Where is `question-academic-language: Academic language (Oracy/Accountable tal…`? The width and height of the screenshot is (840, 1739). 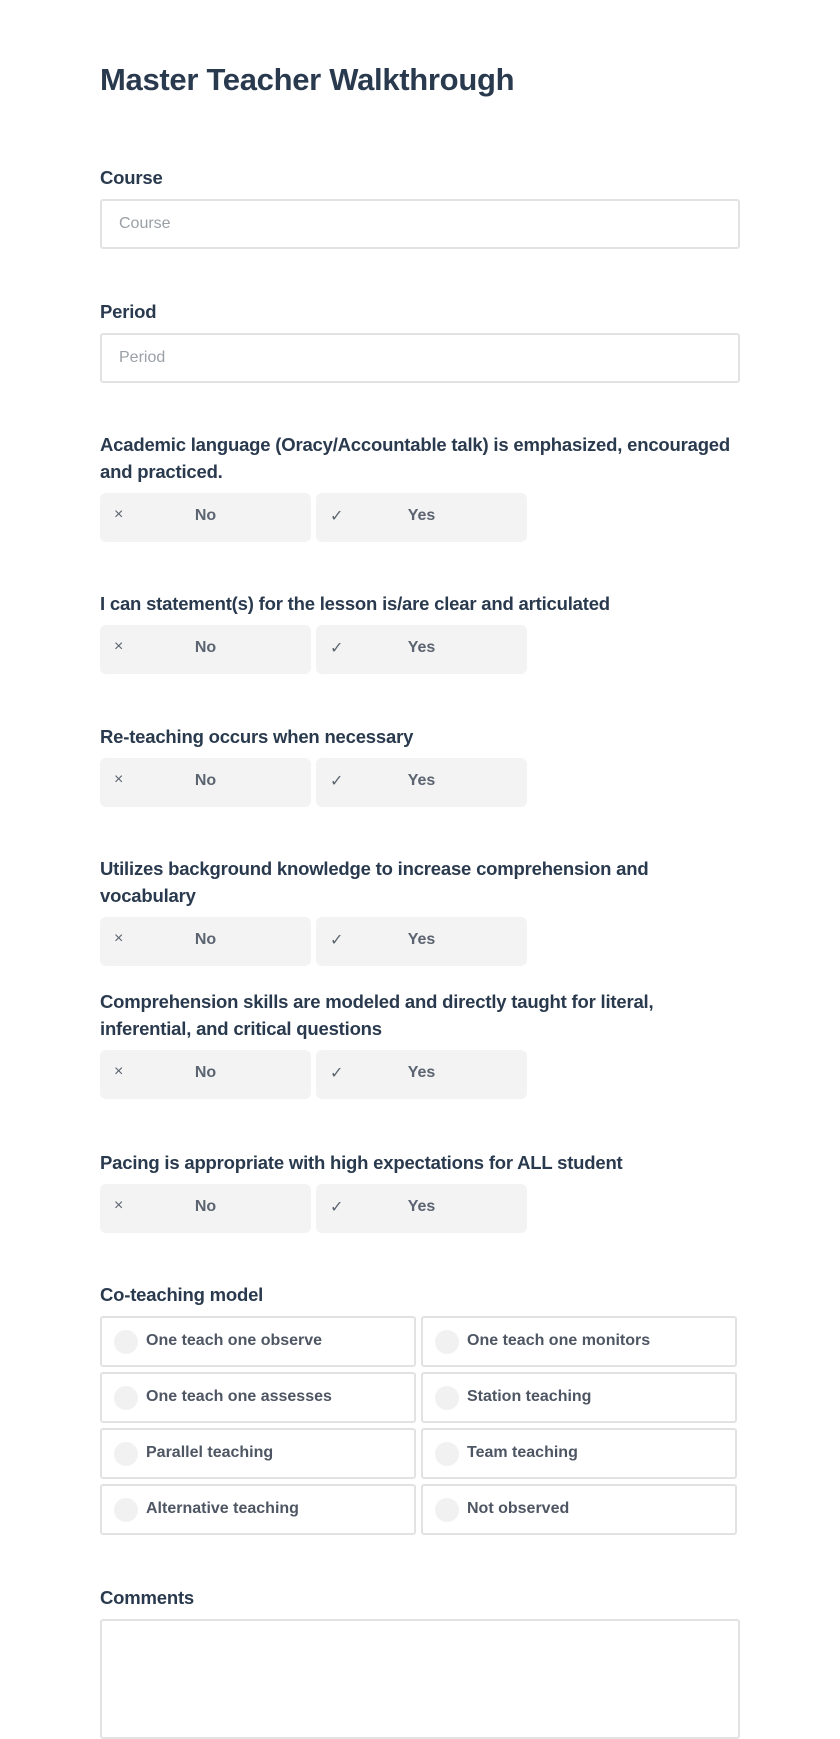 question-academic-language: Academic language (Oracy/Accountable tal… is located at coordinates (420, 486).